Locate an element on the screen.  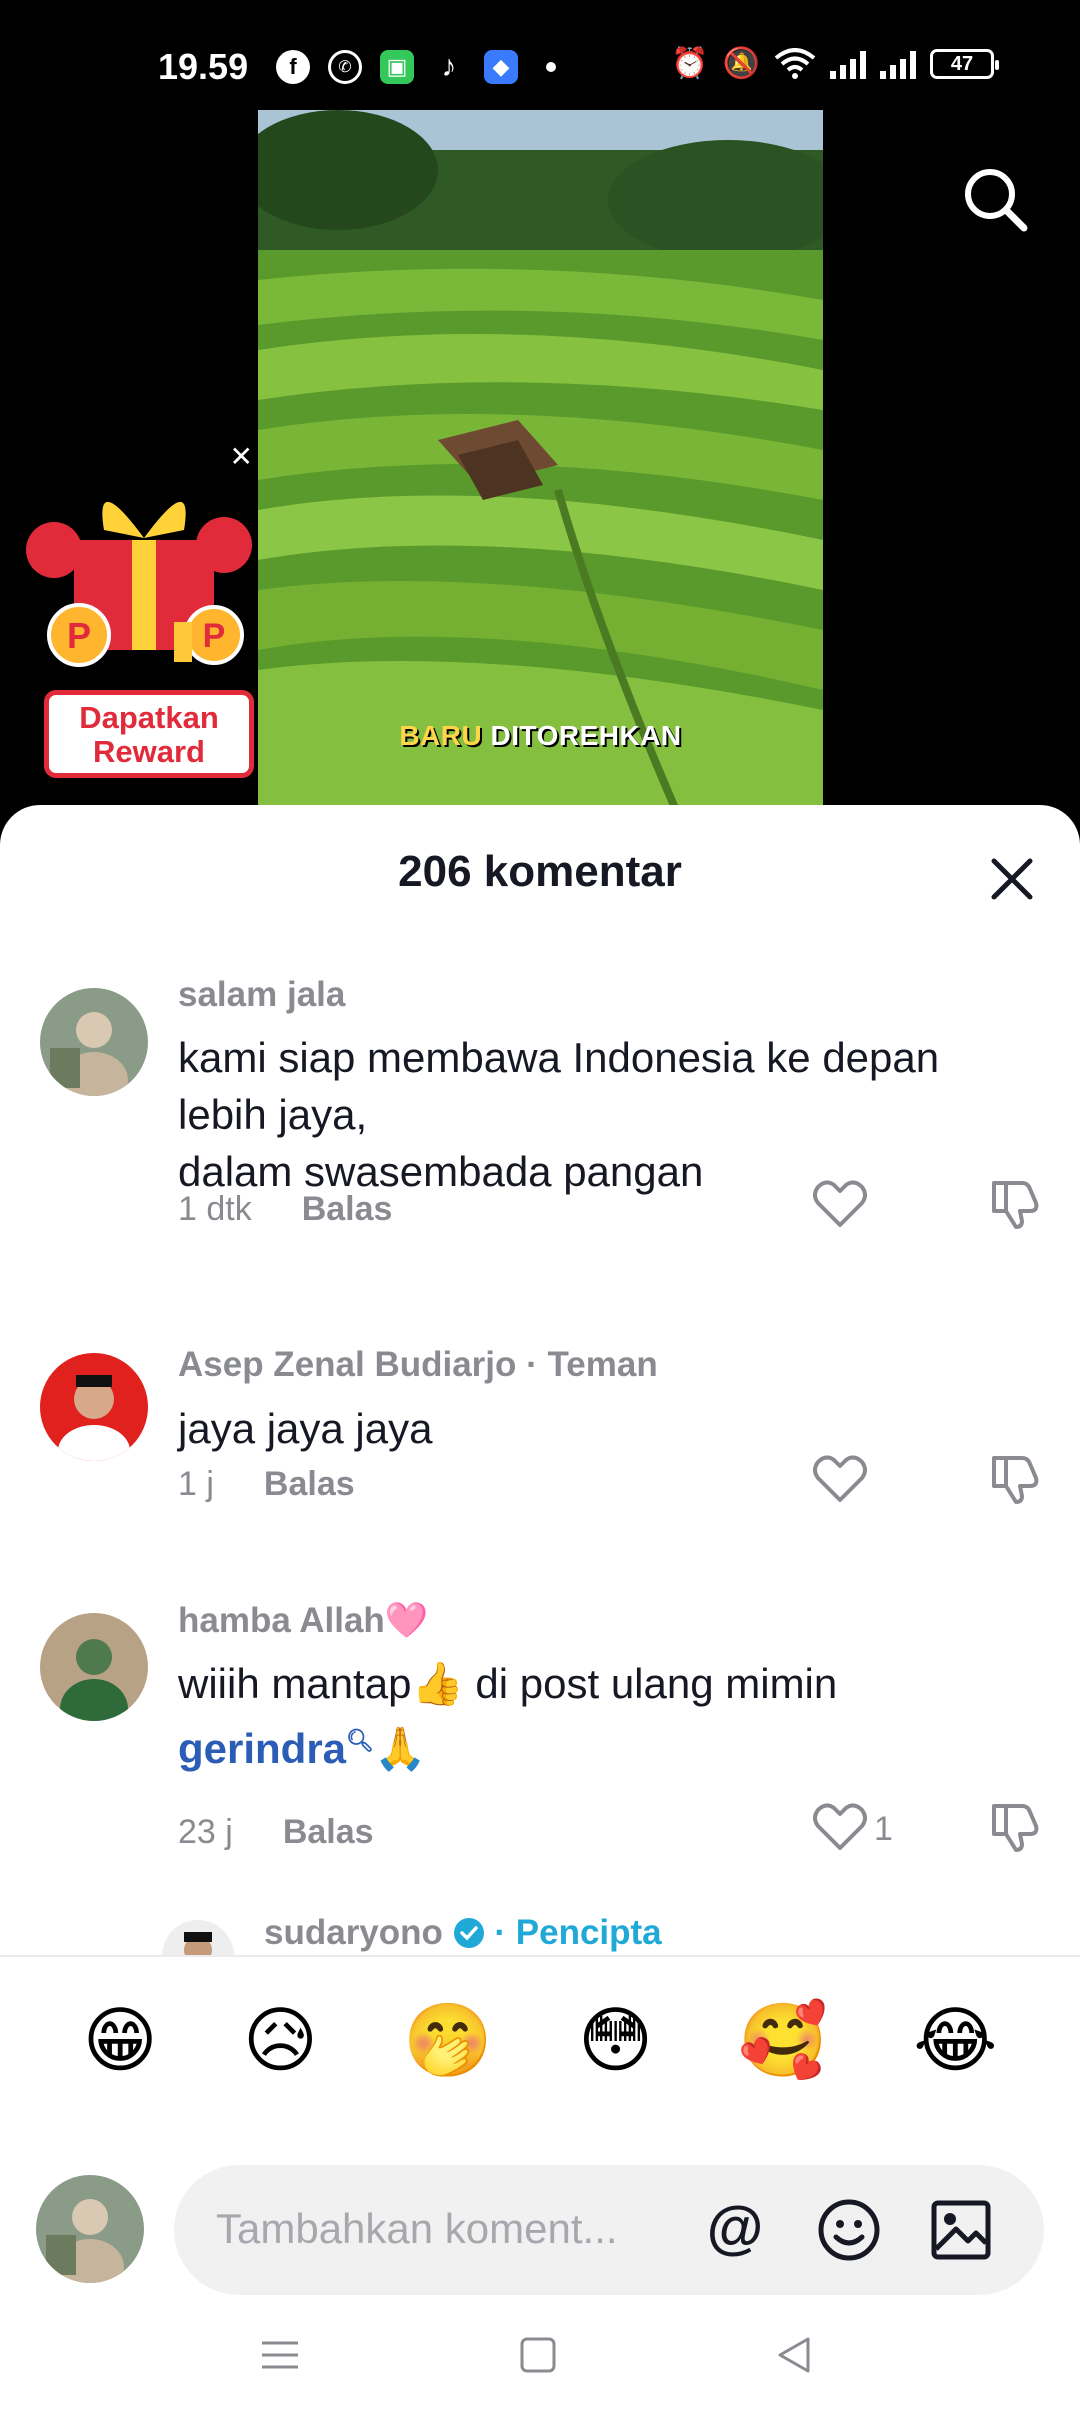
comment-meta: 1 dtk Balas is located at coordinates (285, 1209).